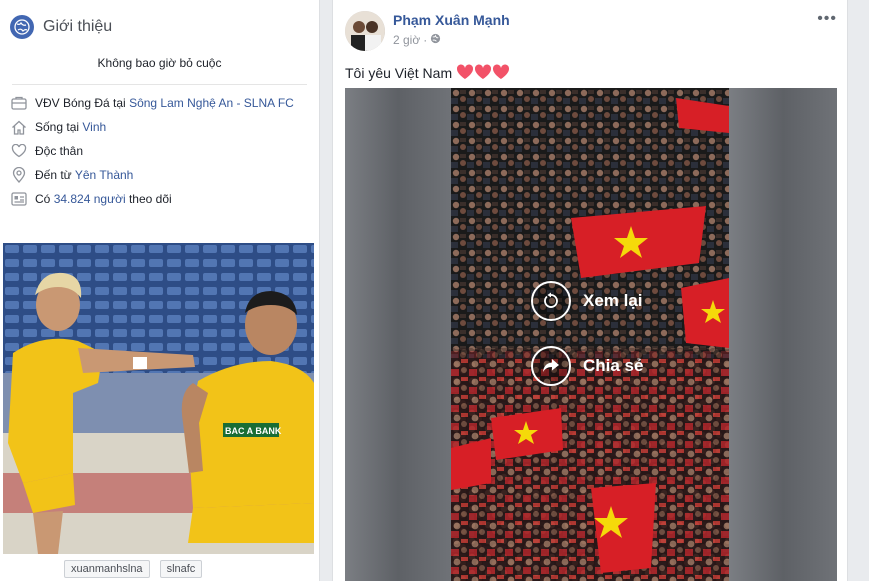 The width and height of the screenshot is (869, 581). I want to click on post-message: Tôi yêu Việt Nam, so click(399, 73).